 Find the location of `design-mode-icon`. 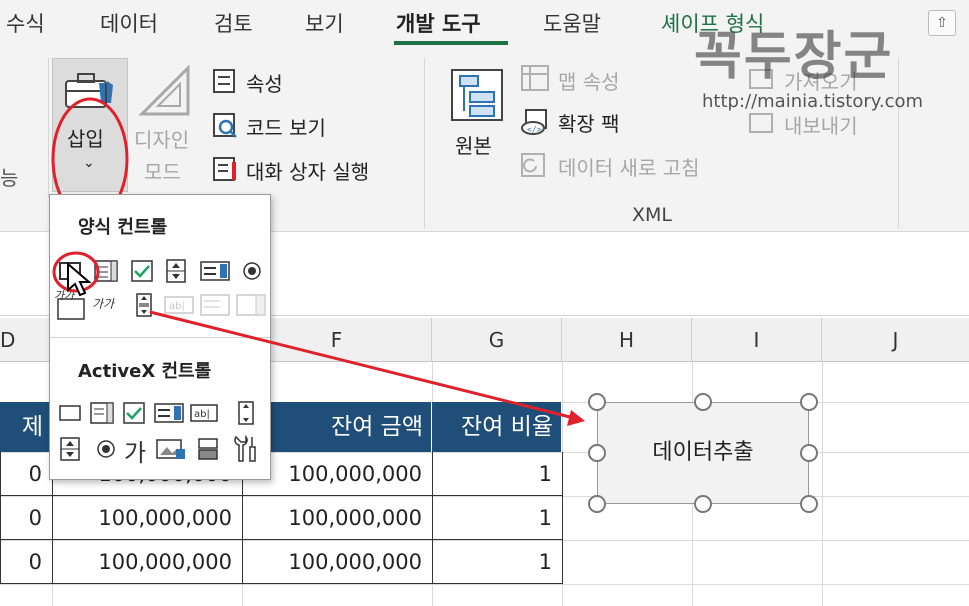

design-mode-icon is located at coordinates (164, 90).